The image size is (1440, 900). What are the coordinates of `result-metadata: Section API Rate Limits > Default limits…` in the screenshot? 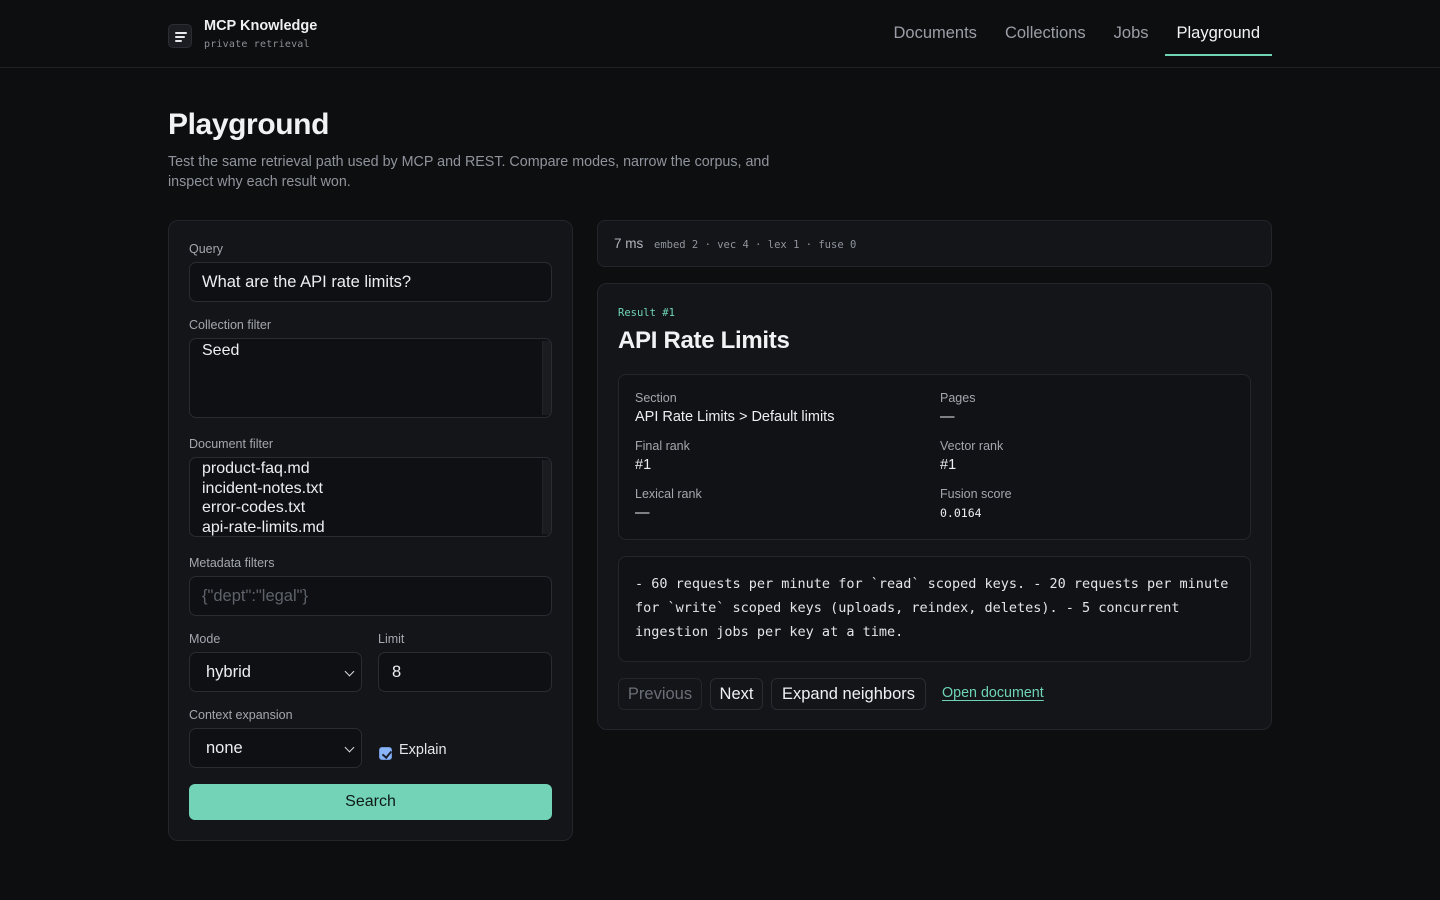 It's located at (934, 457).